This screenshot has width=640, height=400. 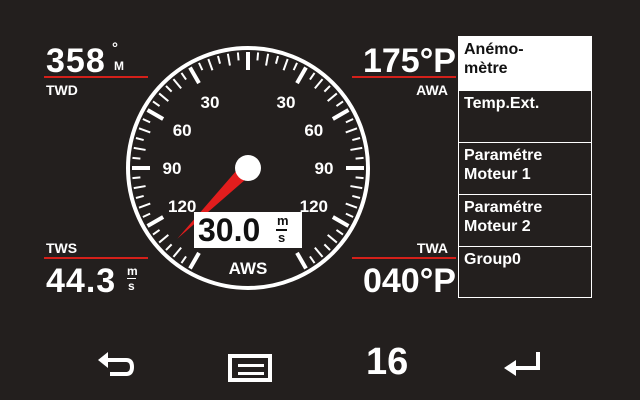 I want to click on menu-item-temp-ext: Temp.Ext., so click(x=525, y=117).